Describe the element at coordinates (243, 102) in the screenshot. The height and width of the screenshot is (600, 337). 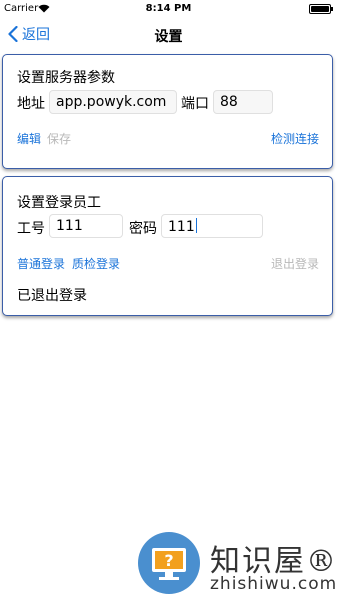
I see `port-field: 88` at that location.